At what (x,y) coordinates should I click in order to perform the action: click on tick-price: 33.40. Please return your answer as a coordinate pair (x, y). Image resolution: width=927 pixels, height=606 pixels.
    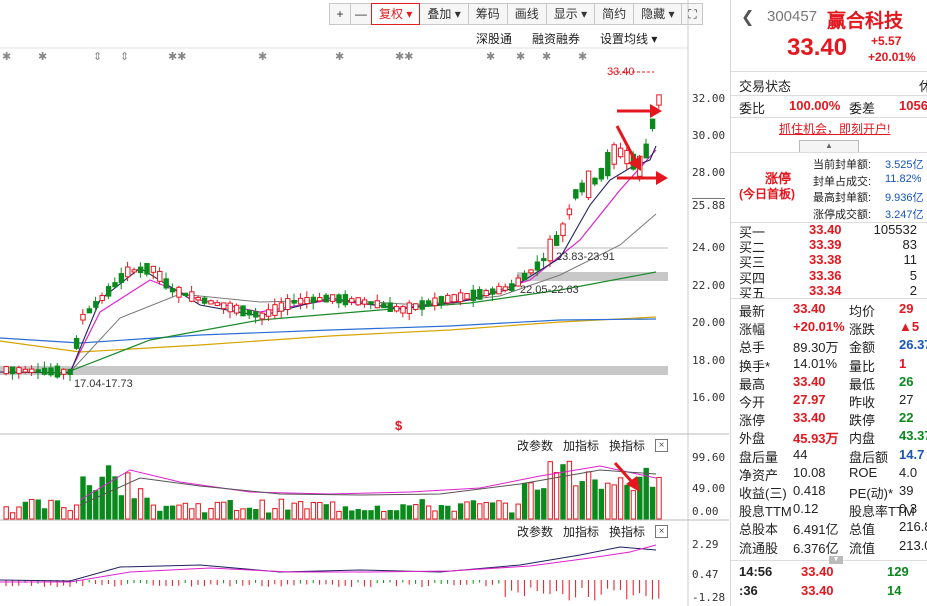
    Looking at the image, I should click on (817, 590).